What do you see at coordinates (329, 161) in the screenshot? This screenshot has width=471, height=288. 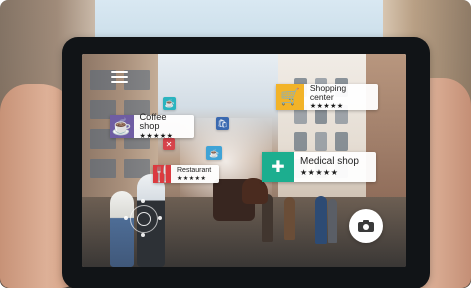 I see `poi-medical-shop-label: Medical shop` at bounding box center [329, 161].